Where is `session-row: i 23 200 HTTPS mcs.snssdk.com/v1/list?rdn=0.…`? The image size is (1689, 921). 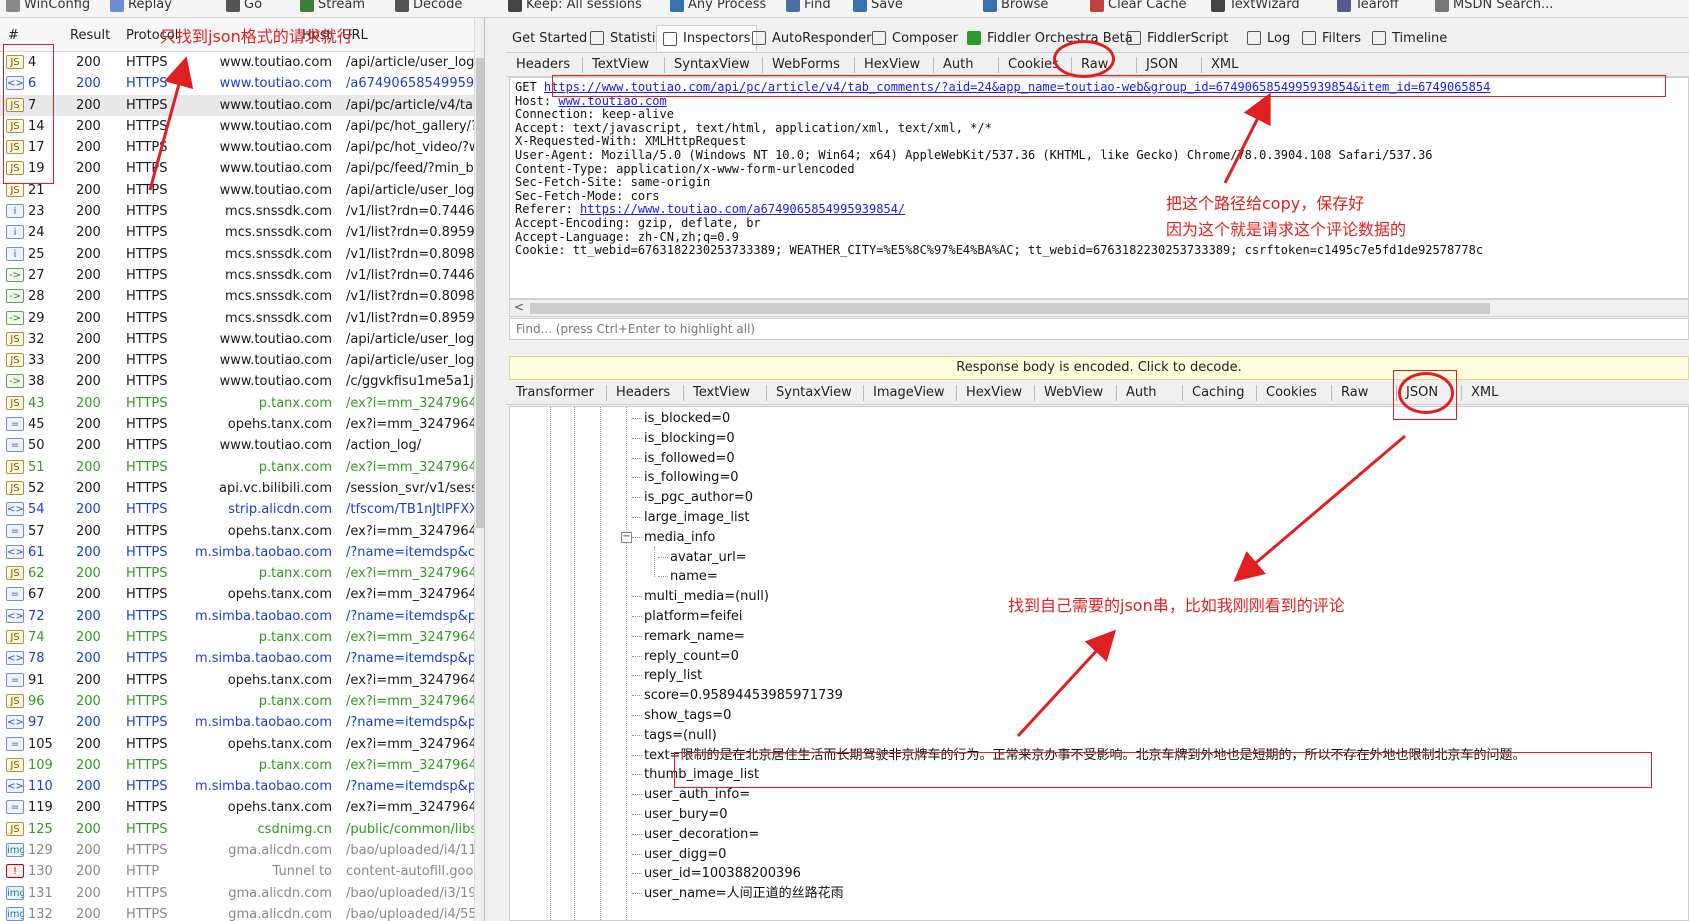 session-row: i 23 200 HTTPS mcs.snssdk.com/v1/list?rdn=0.… is located at coordinates (242, 211).